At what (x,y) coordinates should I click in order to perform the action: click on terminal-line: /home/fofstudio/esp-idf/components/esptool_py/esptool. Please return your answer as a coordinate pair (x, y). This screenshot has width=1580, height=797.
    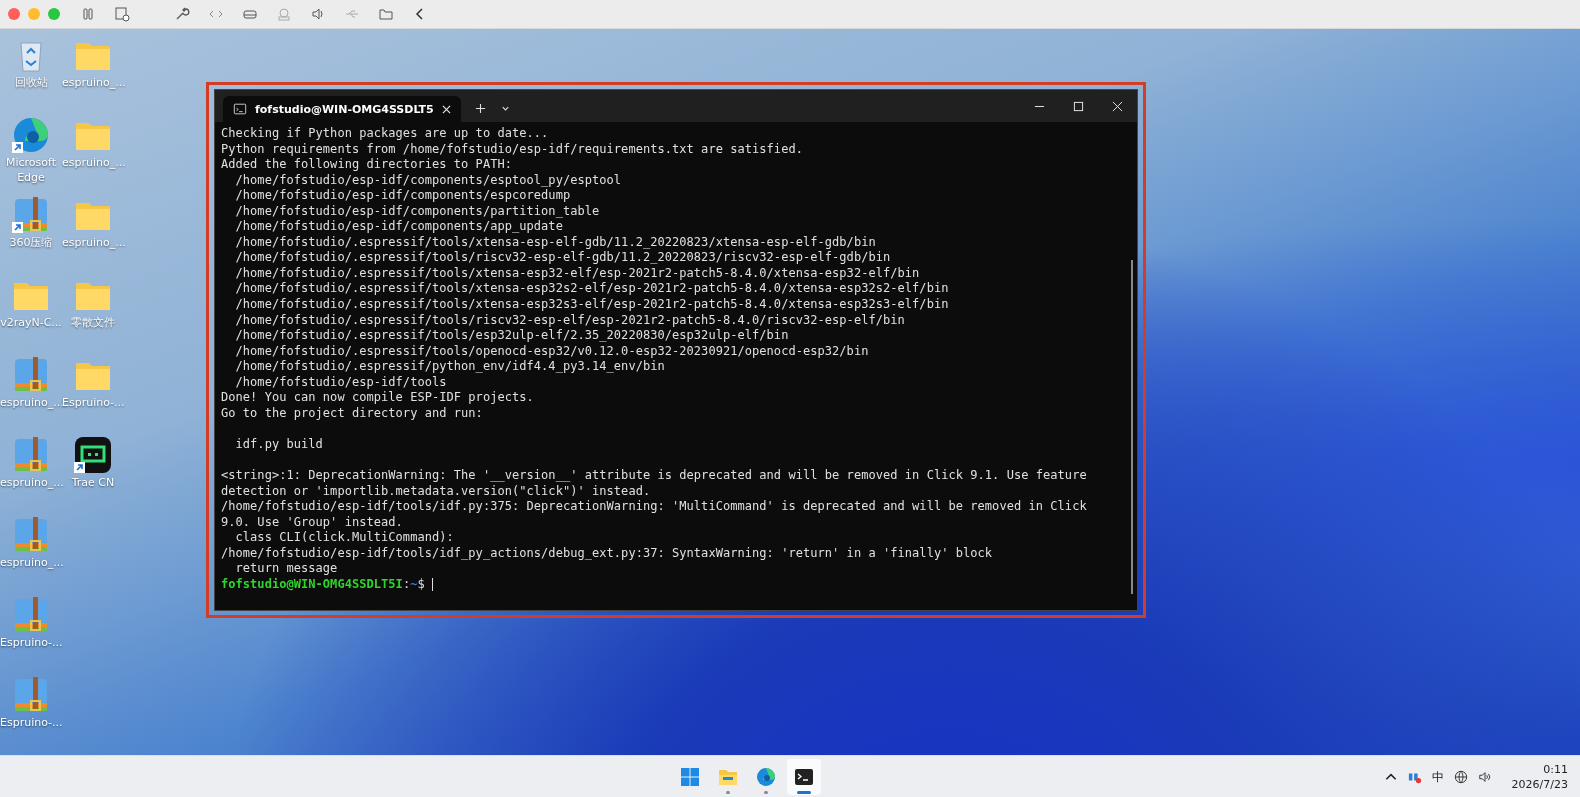
    Looking at the image, I should click on (428, 180).